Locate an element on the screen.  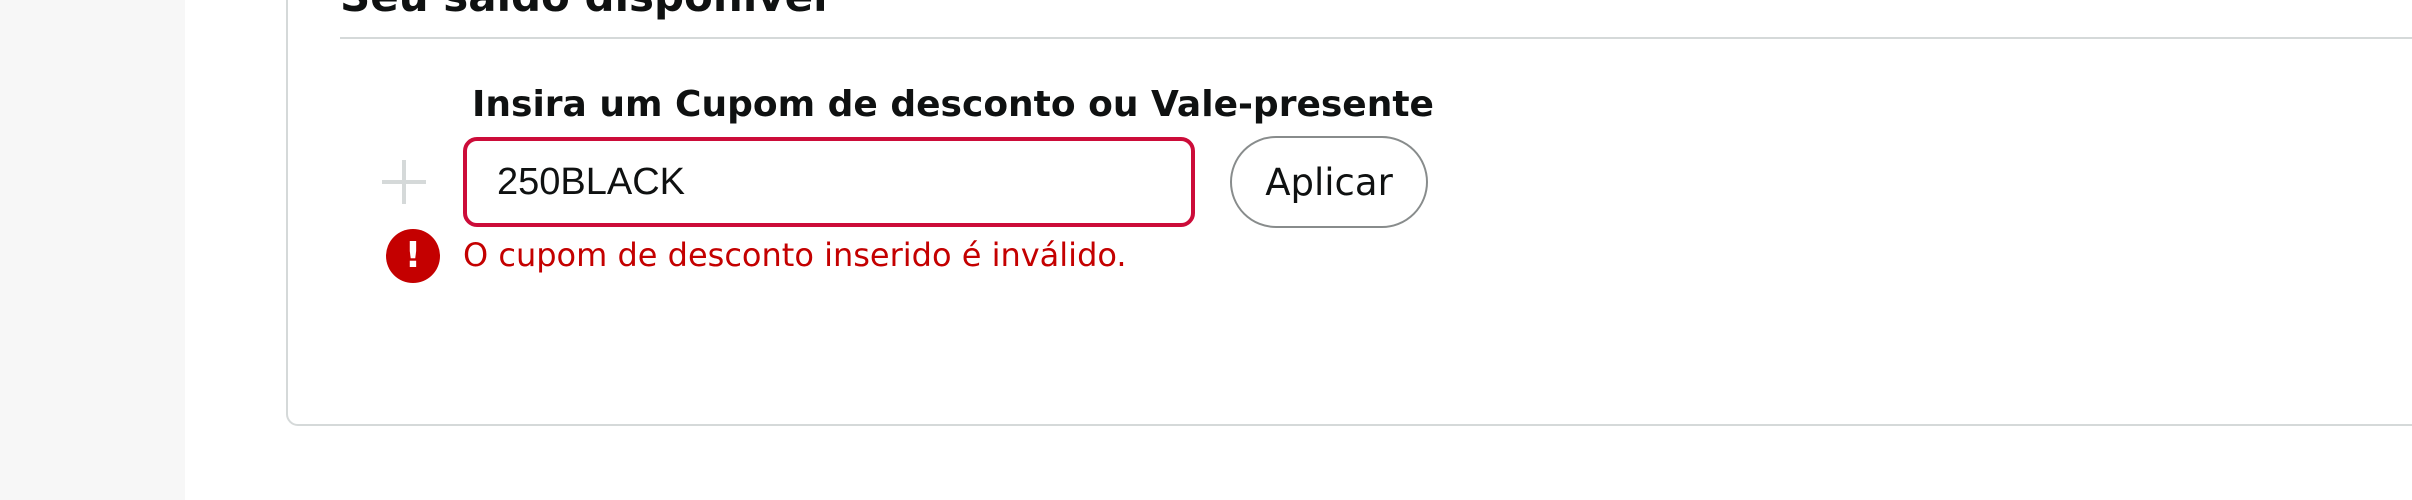
coupon-input is located at coordinates (829, 182).